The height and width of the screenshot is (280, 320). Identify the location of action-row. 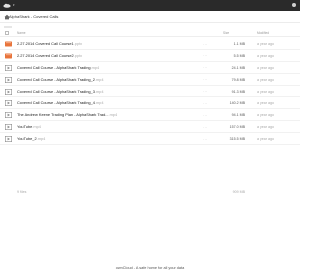
(8, 27).